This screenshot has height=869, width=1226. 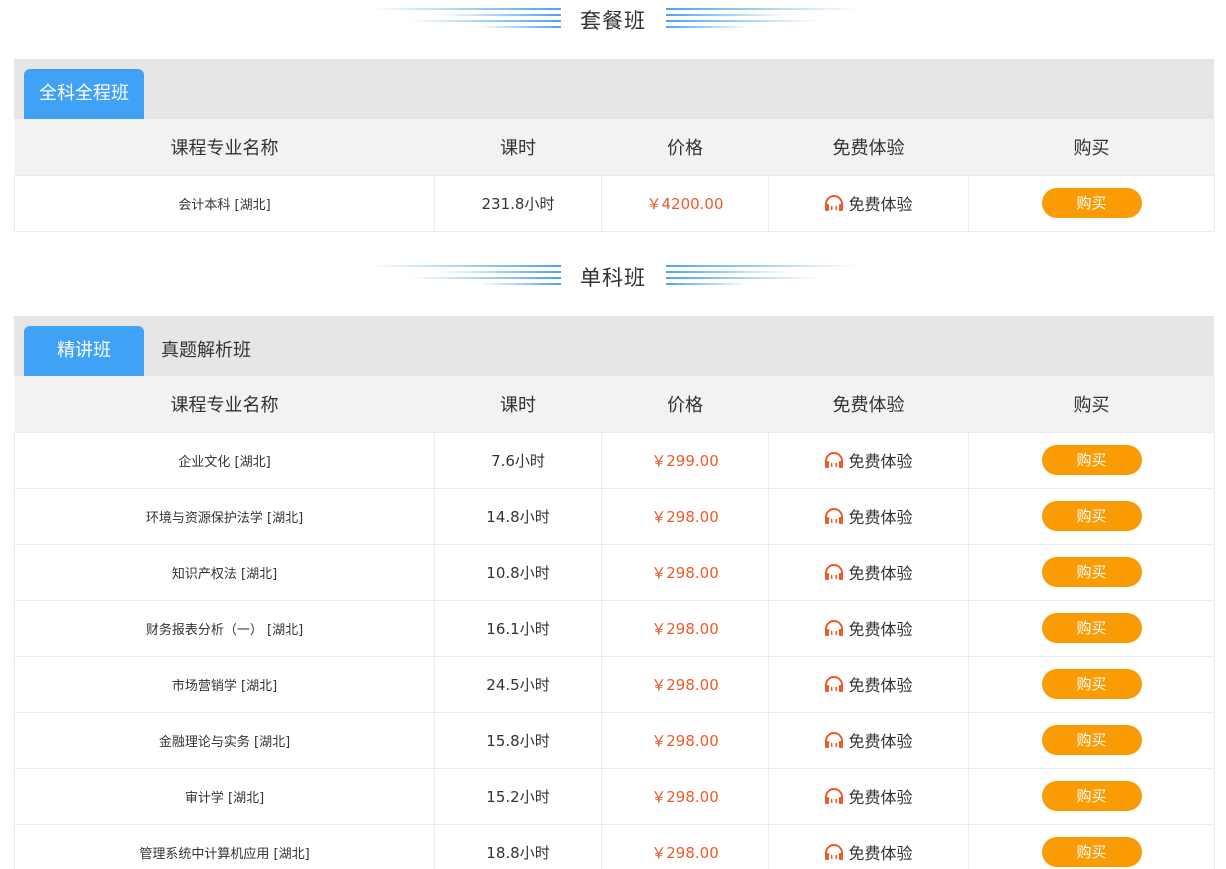 I want to click on course-name: 金融理论与实务 [湖北], so click(x=224, y=740).